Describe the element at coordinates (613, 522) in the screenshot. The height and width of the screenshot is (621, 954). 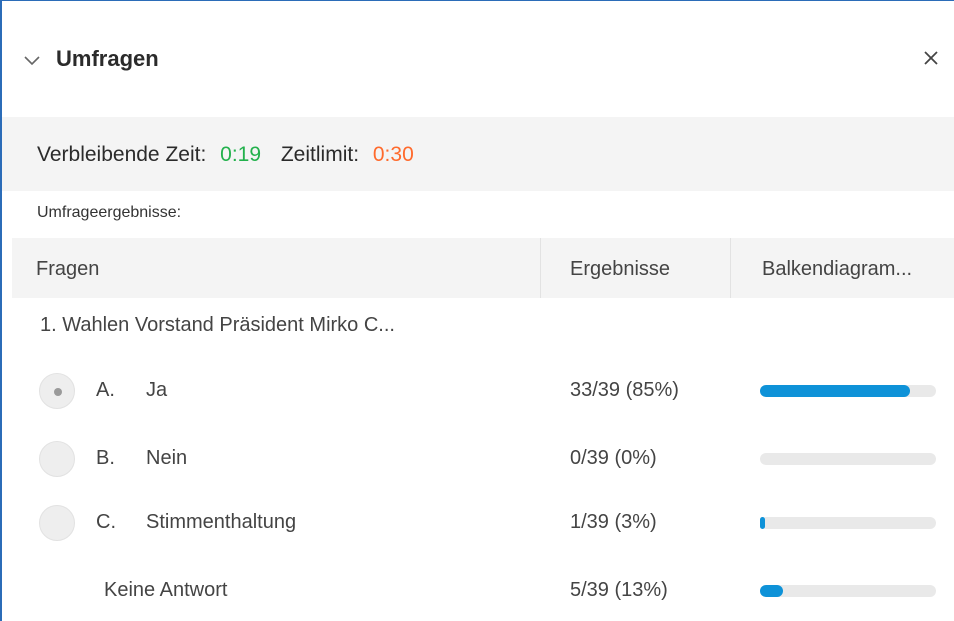
I see `option-result: 1/39 (3%)` at that location.